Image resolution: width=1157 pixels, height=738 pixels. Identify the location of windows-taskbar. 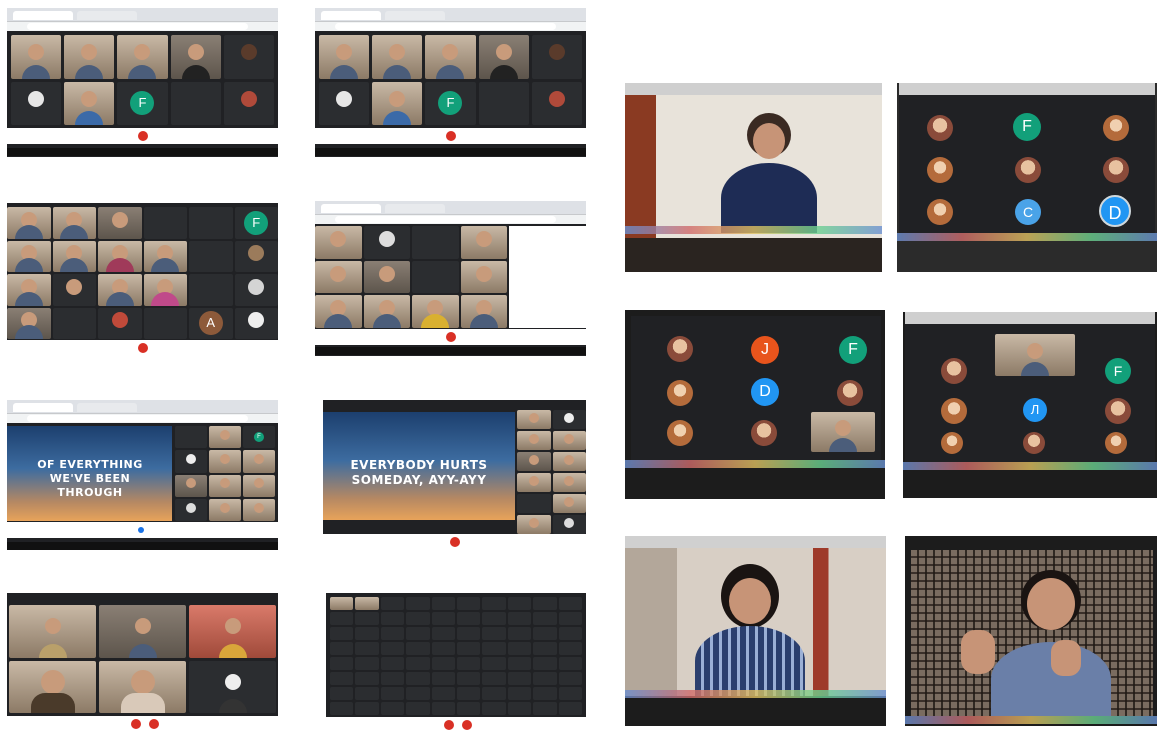
(142, 546).